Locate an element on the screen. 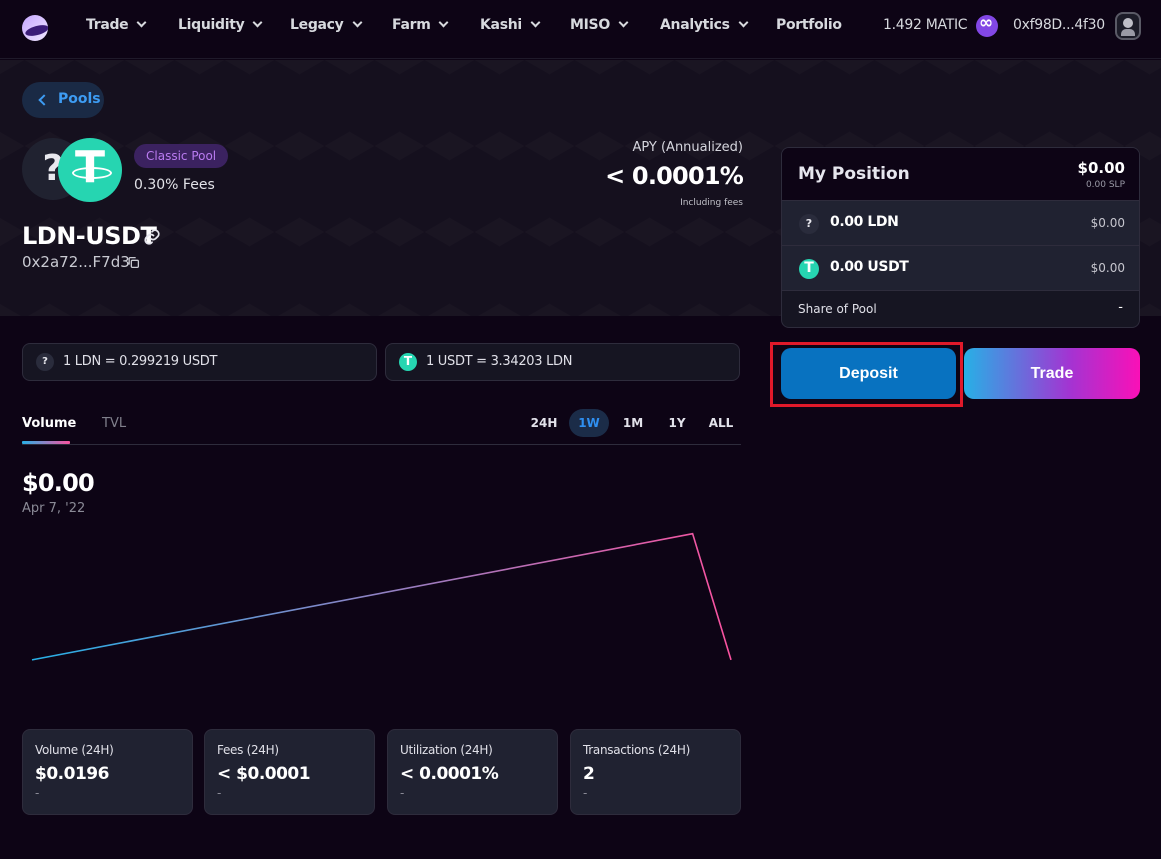 This screenshot has height=859, width=1161. nav-portfolio: Portfolio is located at coordinates (809, 25).